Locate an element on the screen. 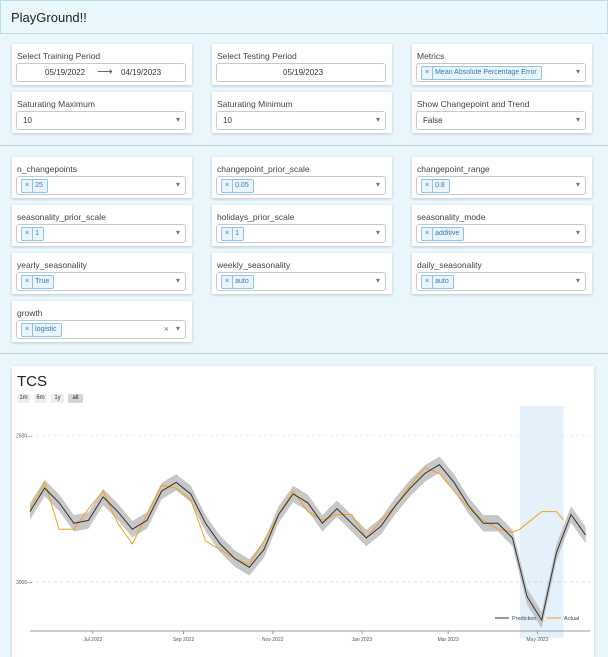  metrics-dropdown: × Mean Absolute Percentage Error ▾ is located at coordinates (501, 72).